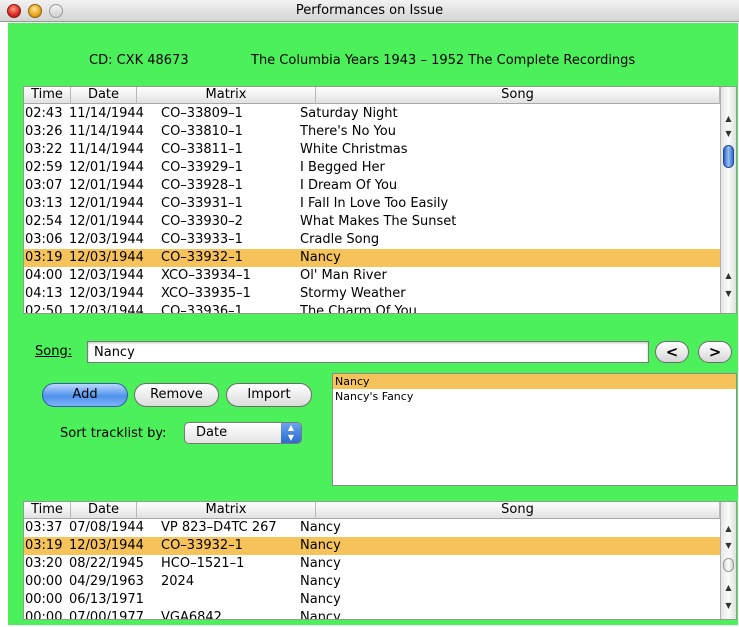 The image size is (739, 627). I want to click on cell-date: 07/08/1944, so click(106, 527).